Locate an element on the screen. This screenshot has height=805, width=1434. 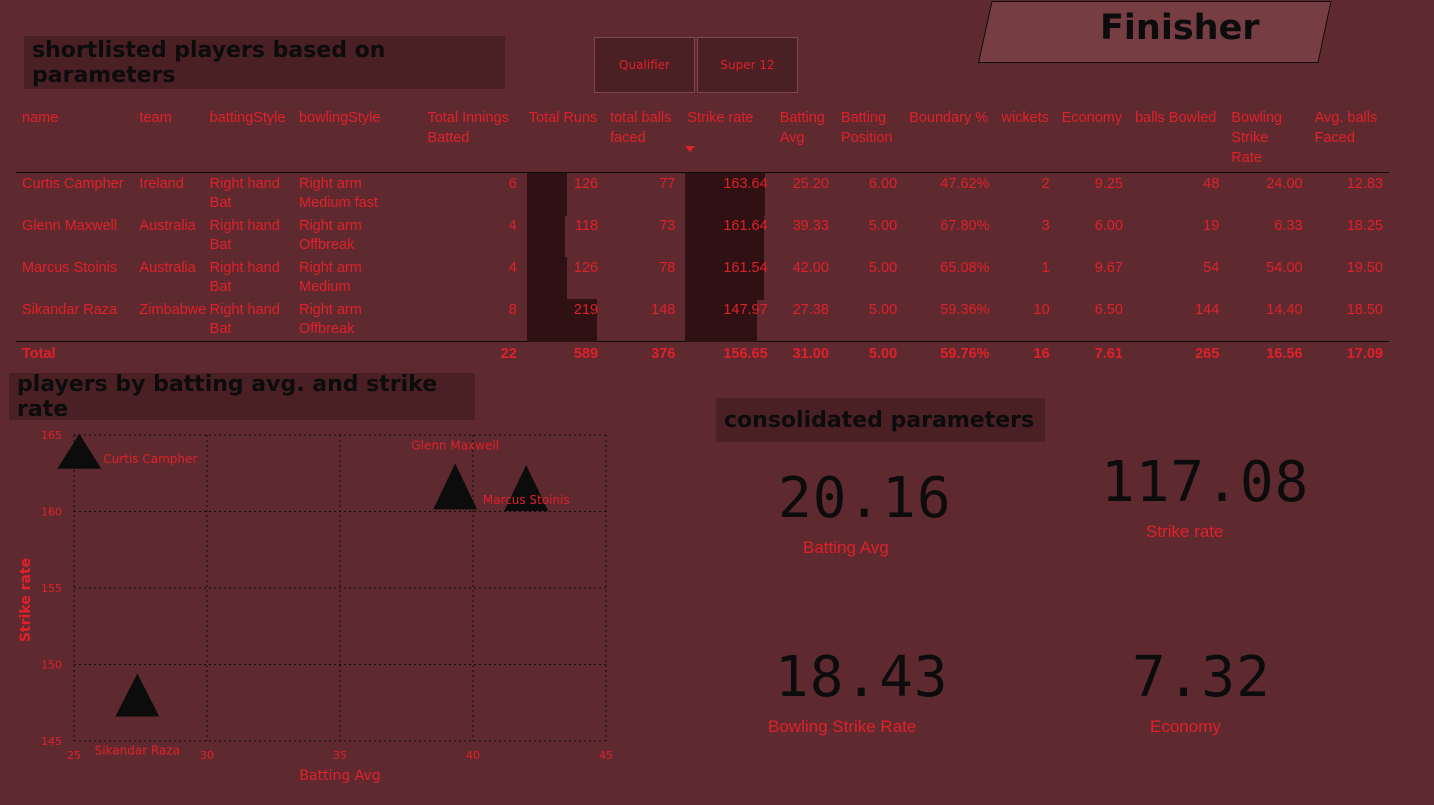
total-cell: 265 is located at coordinates (1207, 354).